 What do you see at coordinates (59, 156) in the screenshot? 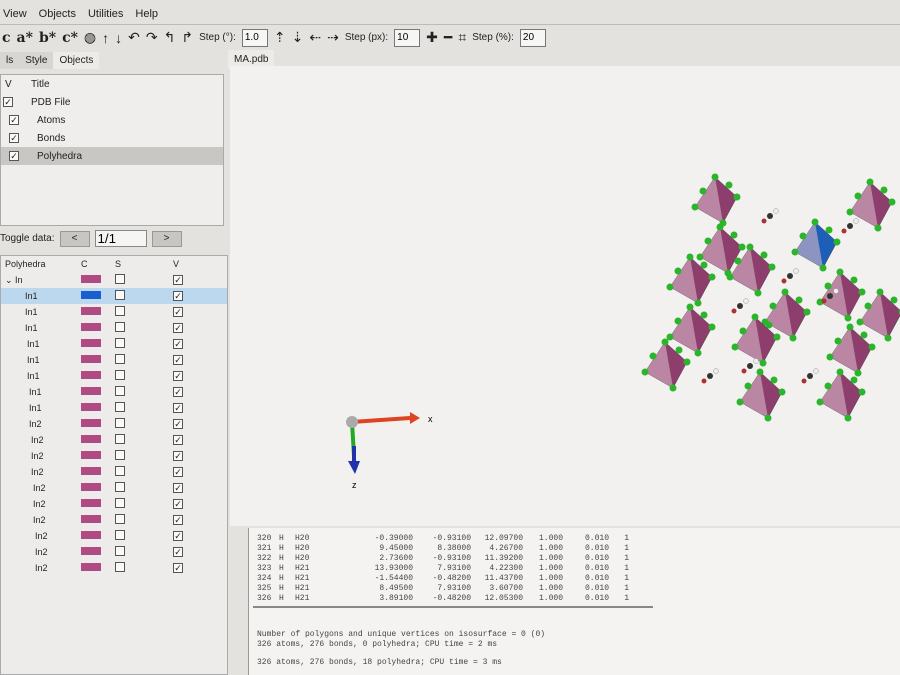
I see `object-polyhedra: Polyhedra` at bounding box center [59, 156].